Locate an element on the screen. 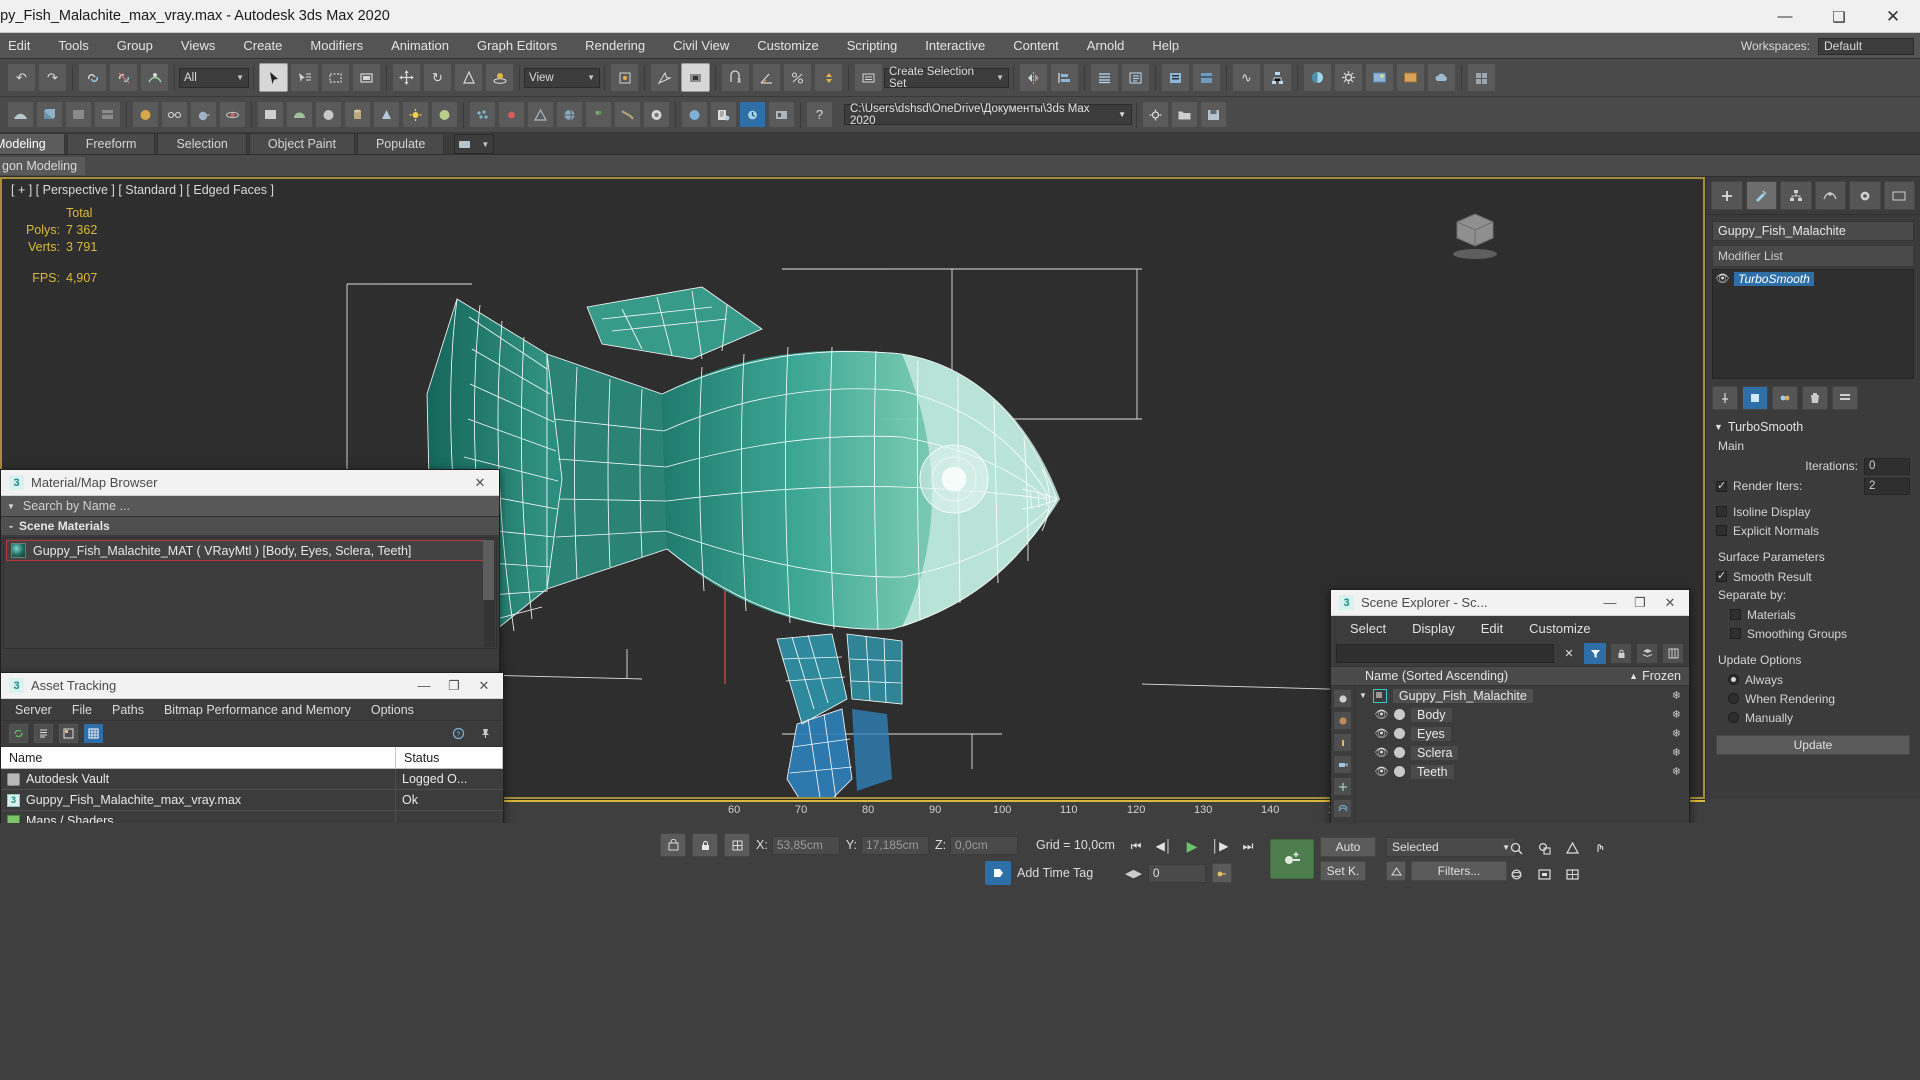 The height and width of the screenshot is (1080, 1920). key-mode-toggle-icon is located at coordinates (1396, 871).